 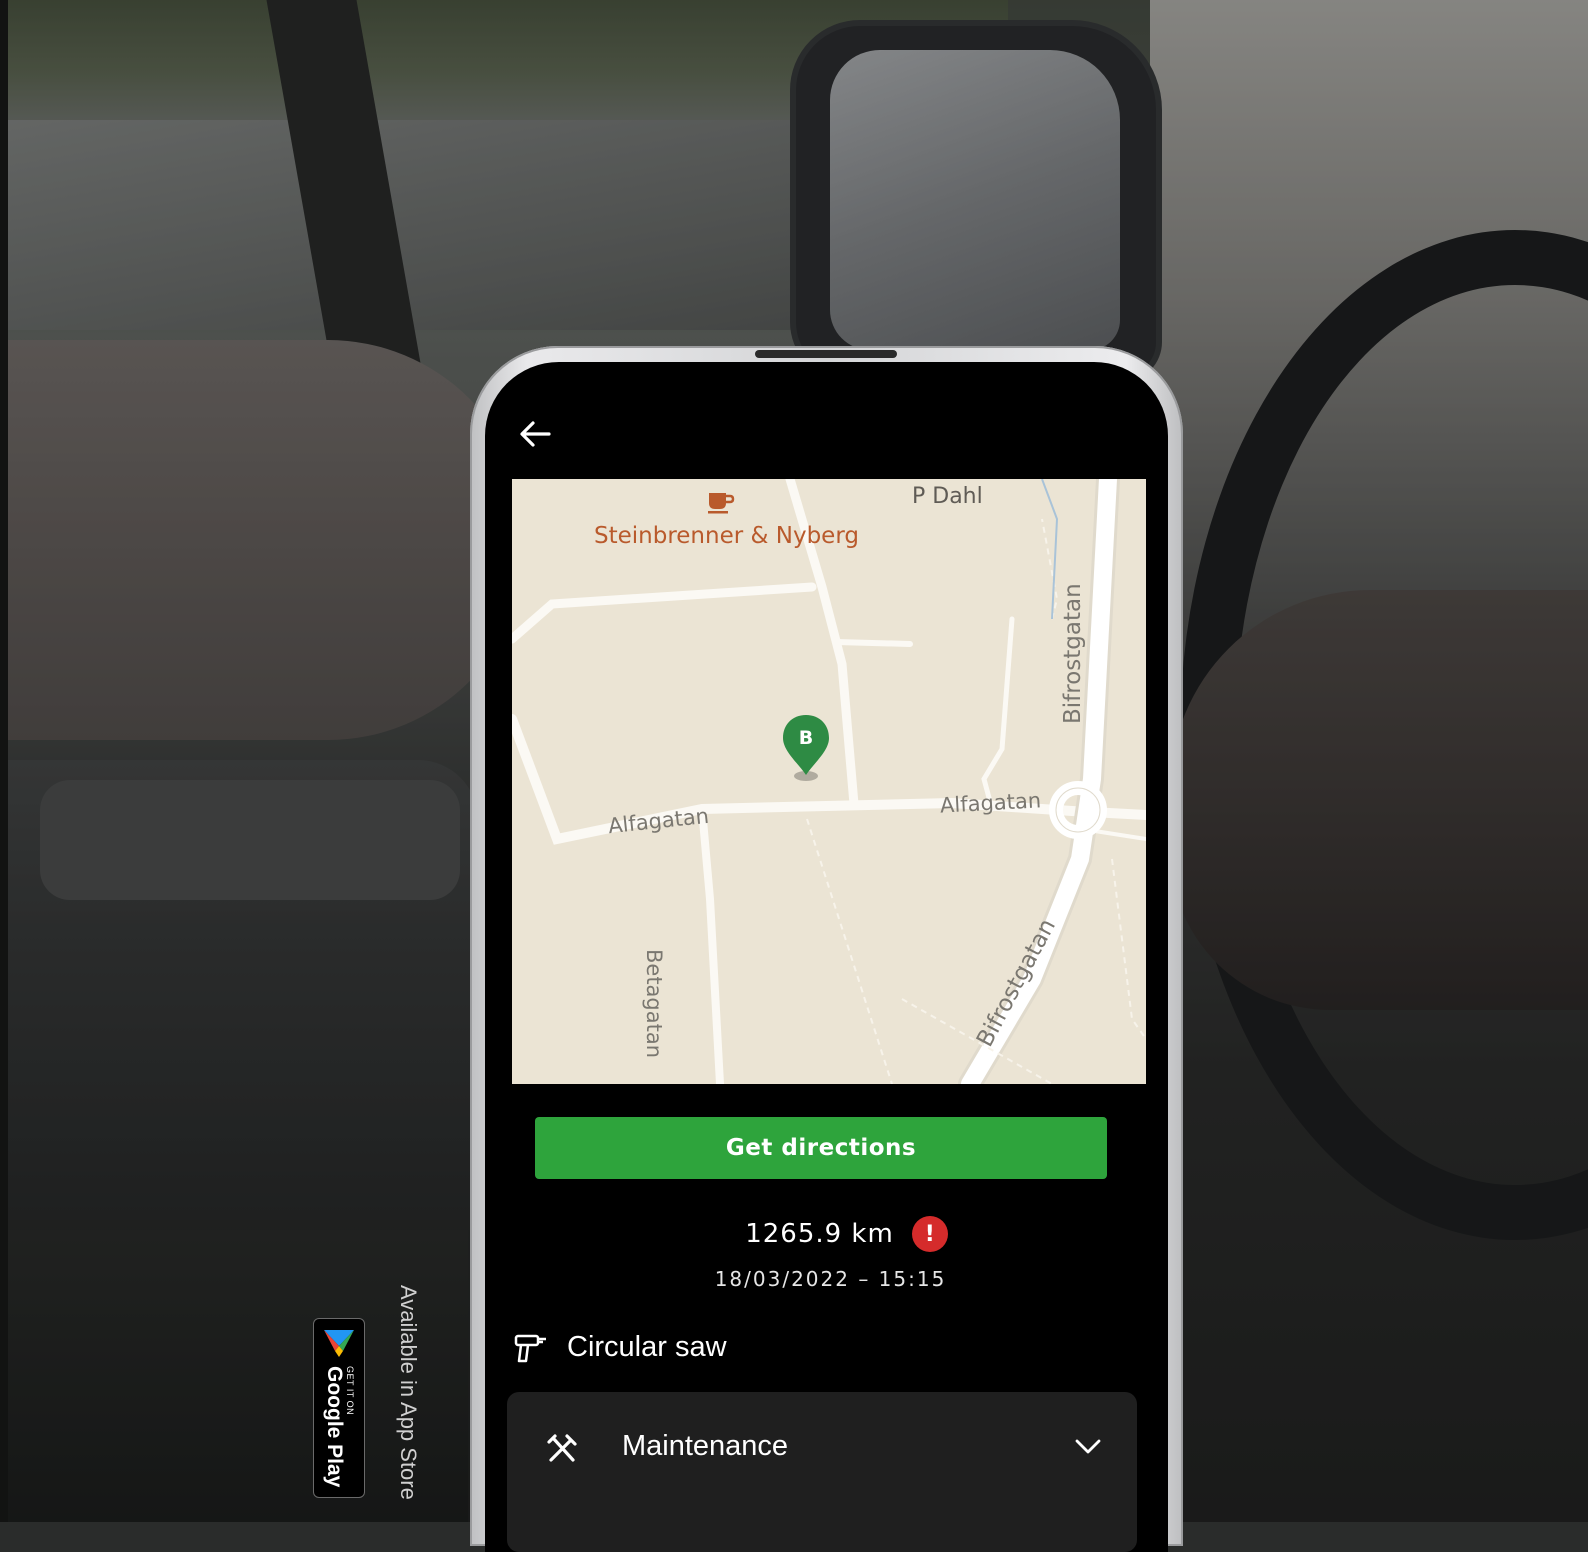 What do you see at coordinates (1088, 1447) in the screenshot?
I see `chevron-down-icon` at bounding box center [1088, 1447].